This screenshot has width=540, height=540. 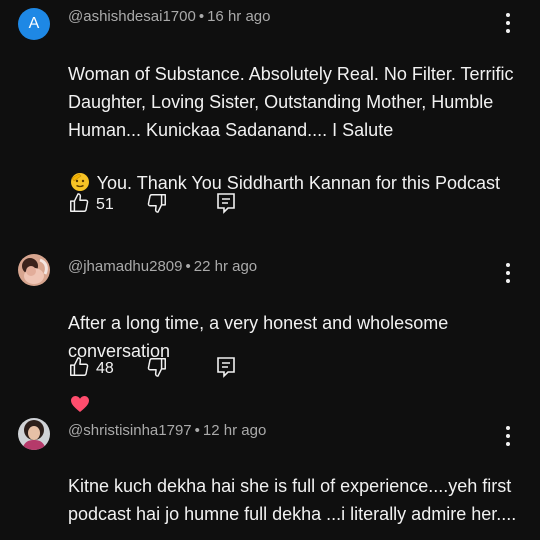 I want to click on more-options-icon, so click(x=508, y=23).